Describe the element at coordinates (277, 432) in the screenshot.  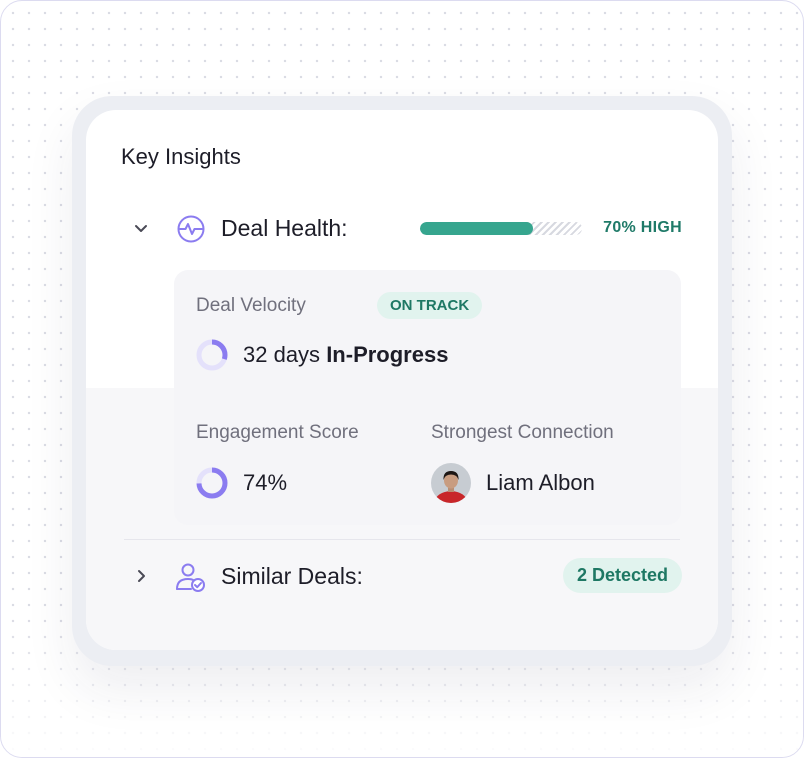
I see `engagement-score-label: Engagement Score` at that location.